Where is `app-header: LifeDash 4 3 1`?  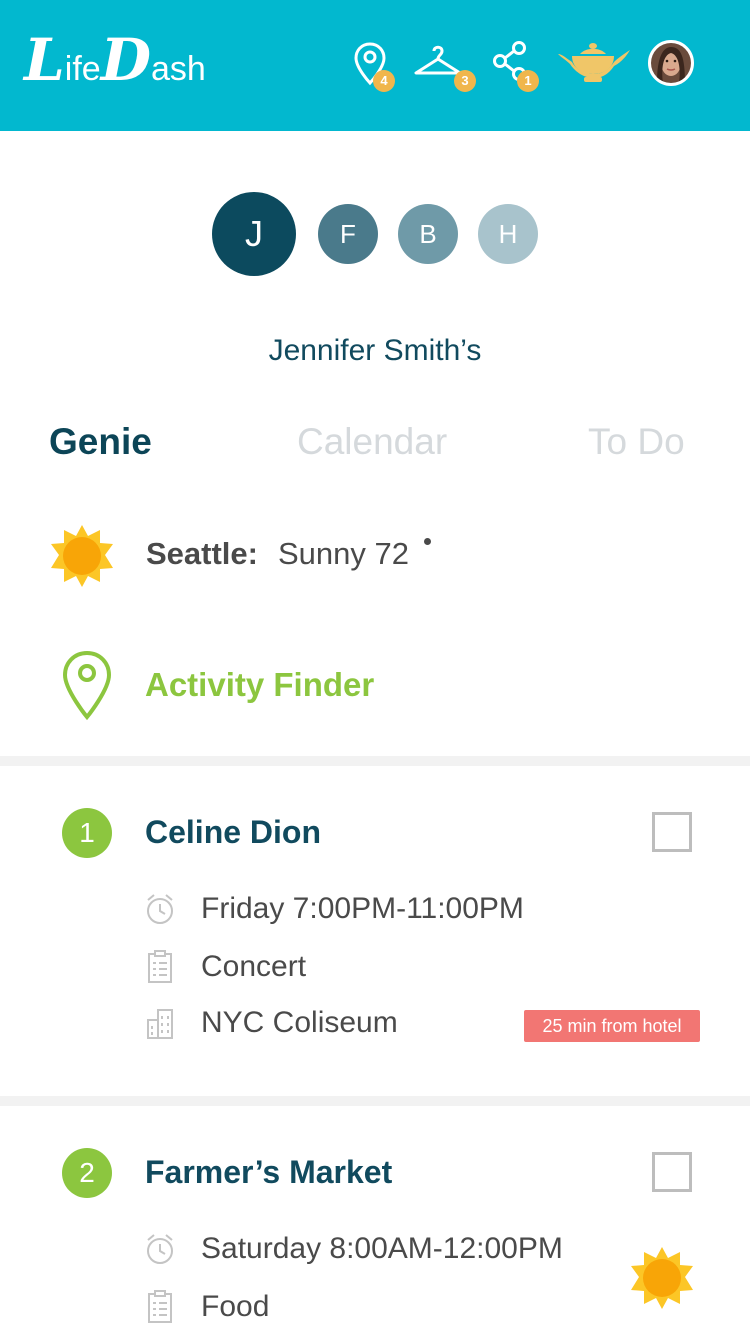 app-header: LifeDash 4 3 1 is located at coordinates (375, 65).